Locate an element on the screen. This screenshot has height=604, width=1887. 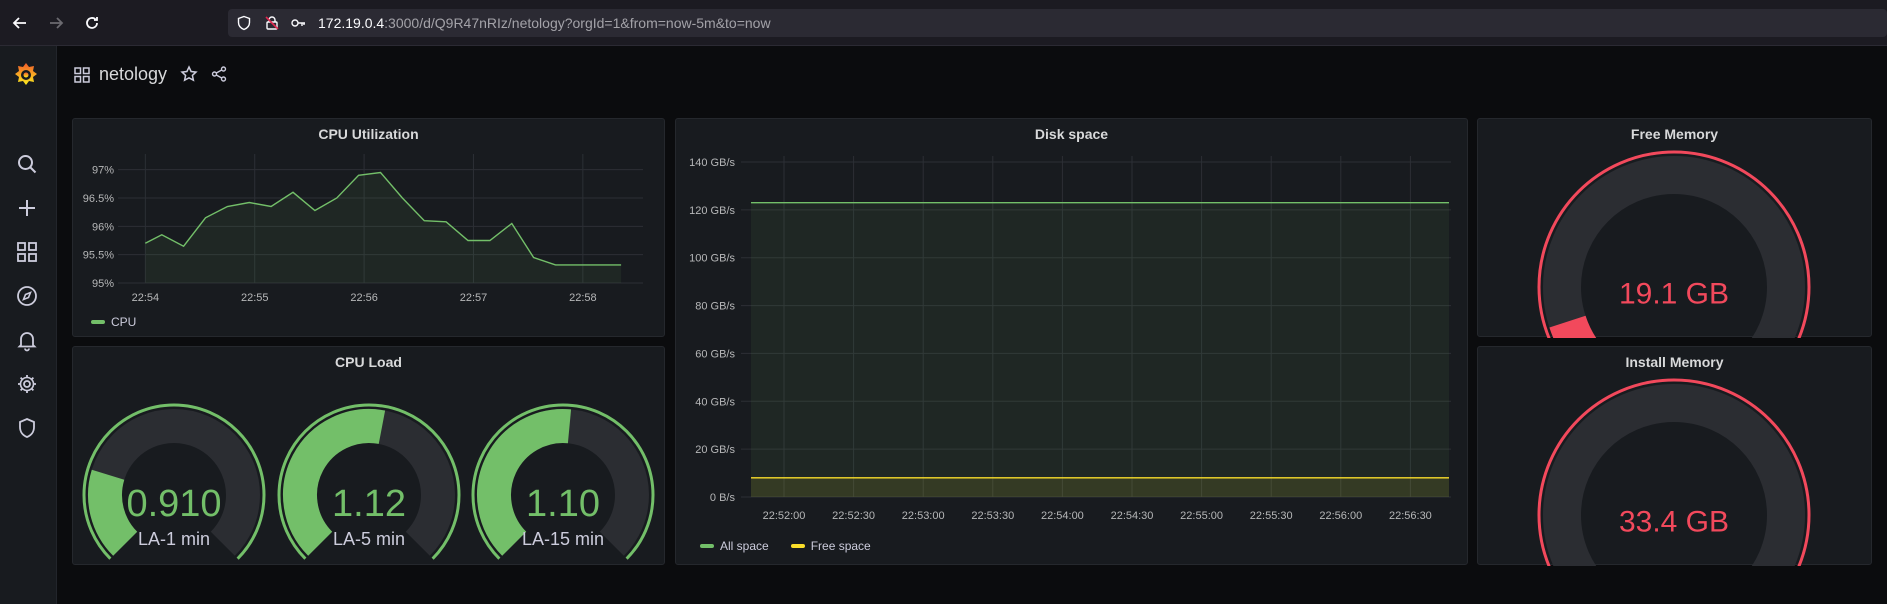
y-tick-label: 40 GB/s is located at coordinates (715, 402).